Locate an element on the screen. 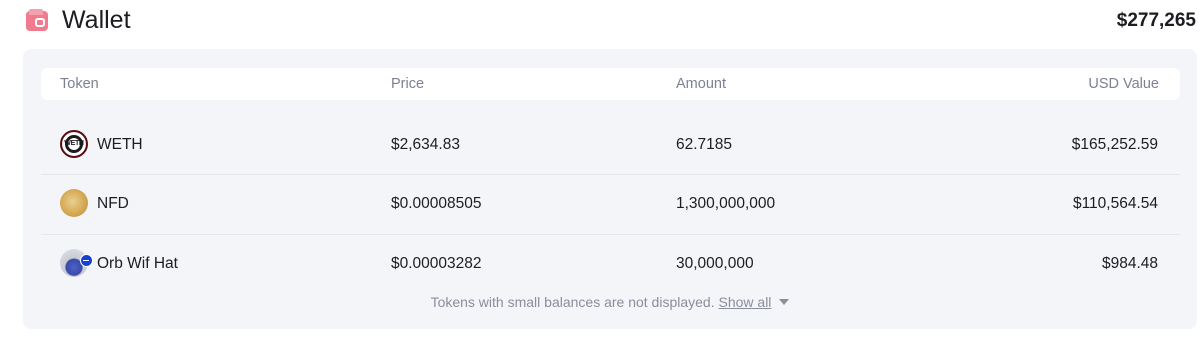  caret-down-icon is located at coordinates (784, 302).